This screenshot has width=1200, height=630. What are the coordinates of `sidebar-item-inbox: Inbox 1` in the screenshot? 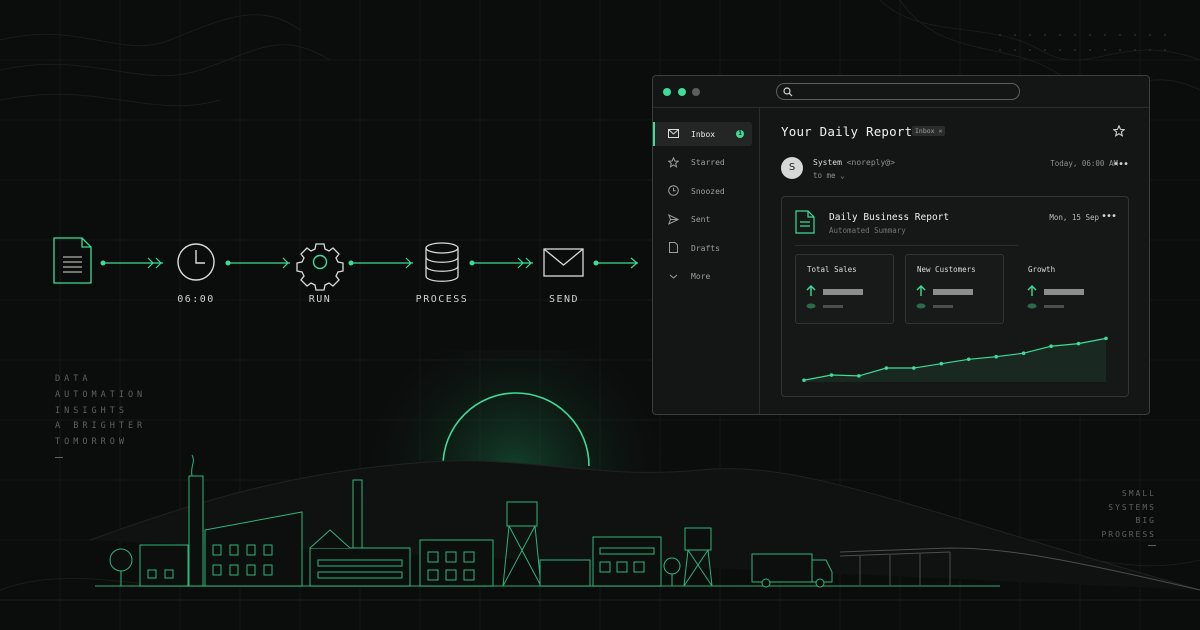 It's located at (702, 134).